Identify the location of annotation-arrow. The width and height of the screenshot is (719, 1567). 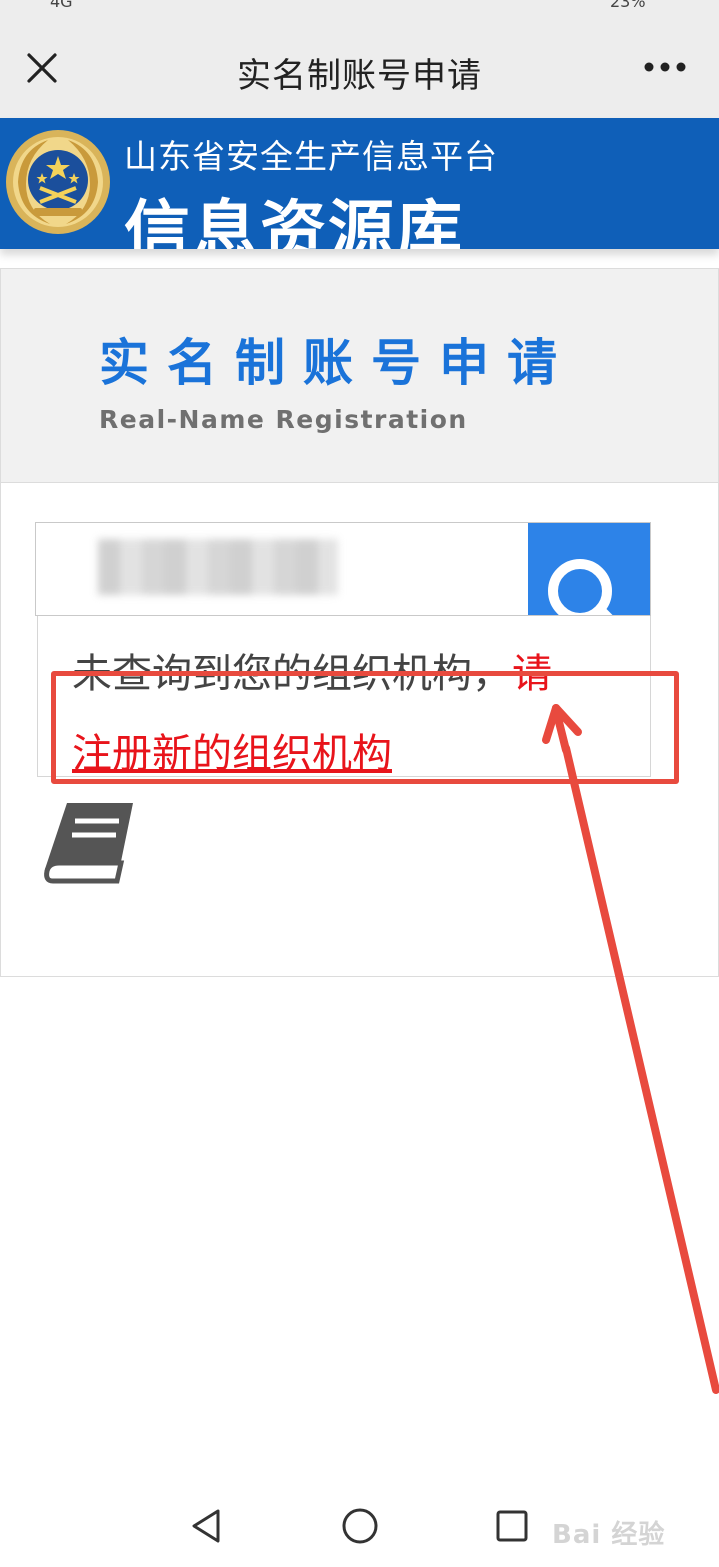
(630, 1049).